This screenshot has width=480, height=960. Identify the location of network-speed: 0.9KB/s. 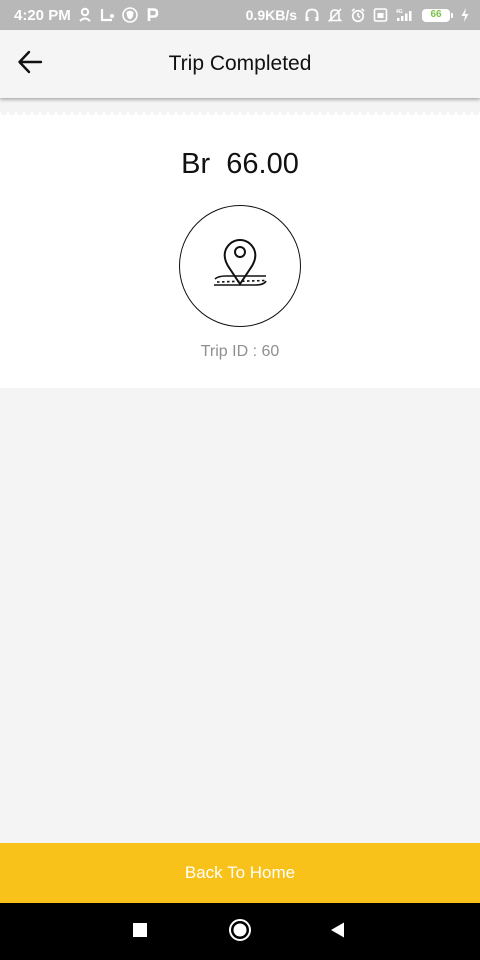
(271, 15).